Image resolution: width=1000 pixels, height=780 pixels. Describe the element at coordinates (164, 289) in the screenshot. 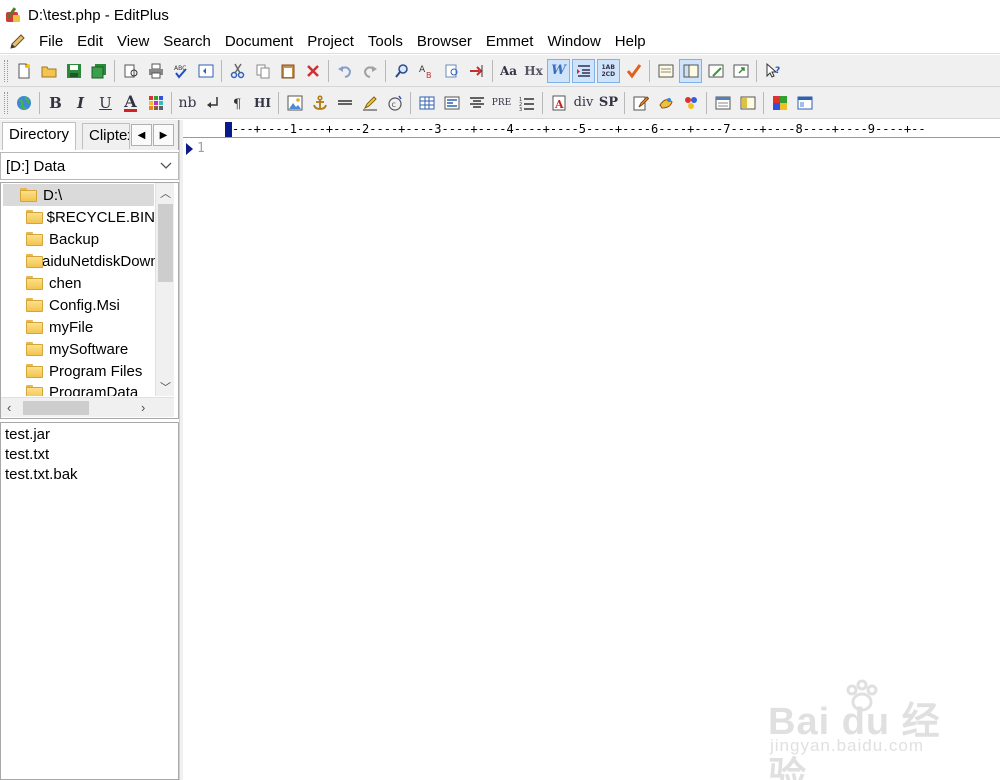

I see `tree-vertical-scrollbar: ︿ ﹀` at that location.